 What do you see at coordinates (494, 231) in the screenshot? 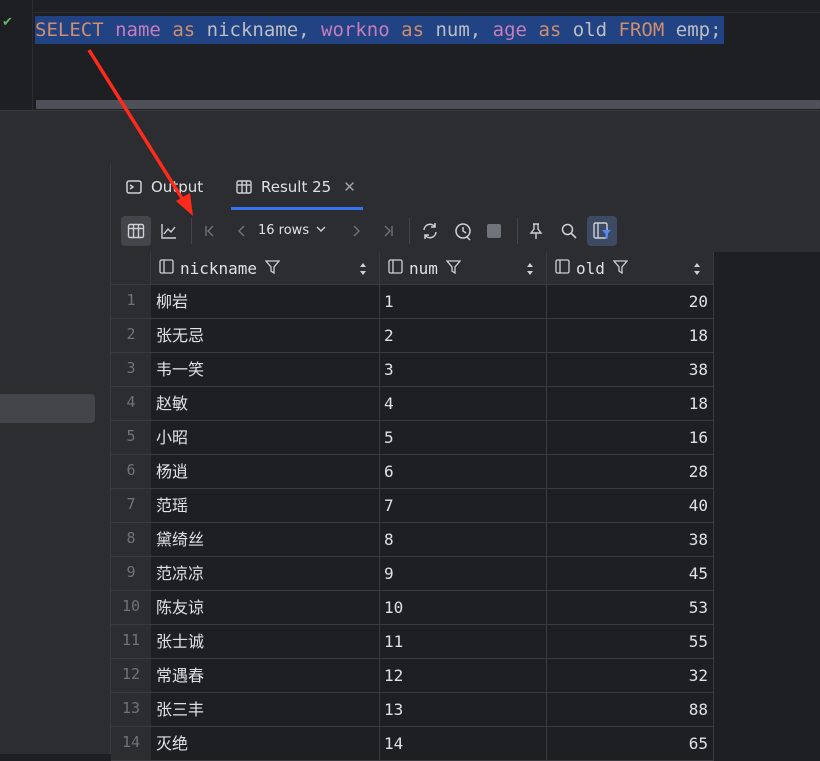
I see `stop-icon` at bounding box center [494, 231].